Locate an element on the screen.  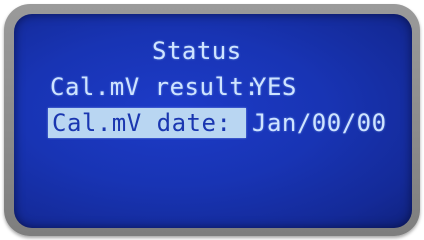
cal-mv-result-value: YES is located at coordinates (274, 87).